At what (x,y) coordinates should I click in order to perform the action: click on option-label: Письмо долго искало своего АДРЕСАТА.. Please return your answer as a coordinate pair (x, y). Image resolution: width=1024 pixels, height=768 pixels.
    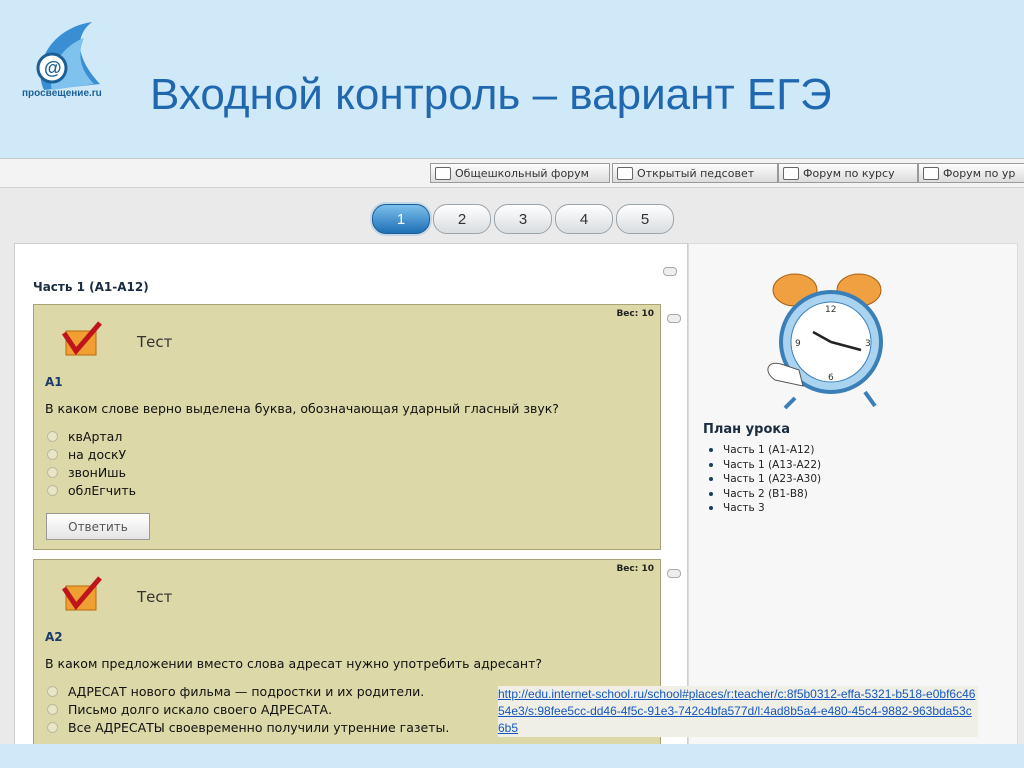
    Looking at the image, I should click on (200, 709).